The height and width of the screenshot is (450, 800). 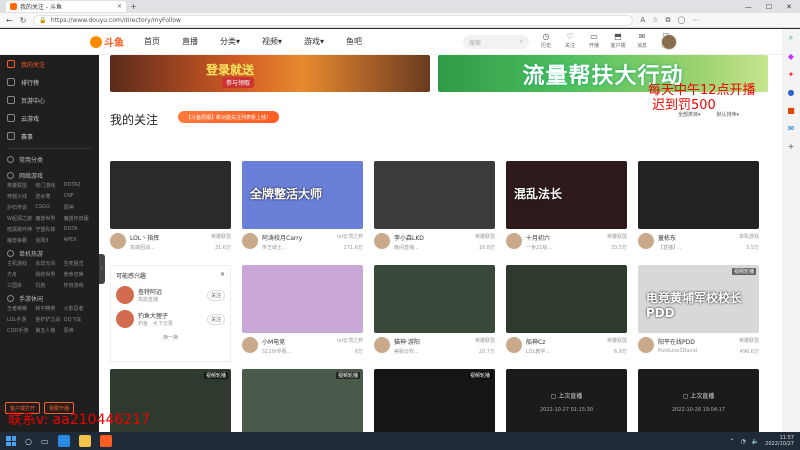 I want to click on sidebar-item-3: 云游戏, so click(x=49, y=118).